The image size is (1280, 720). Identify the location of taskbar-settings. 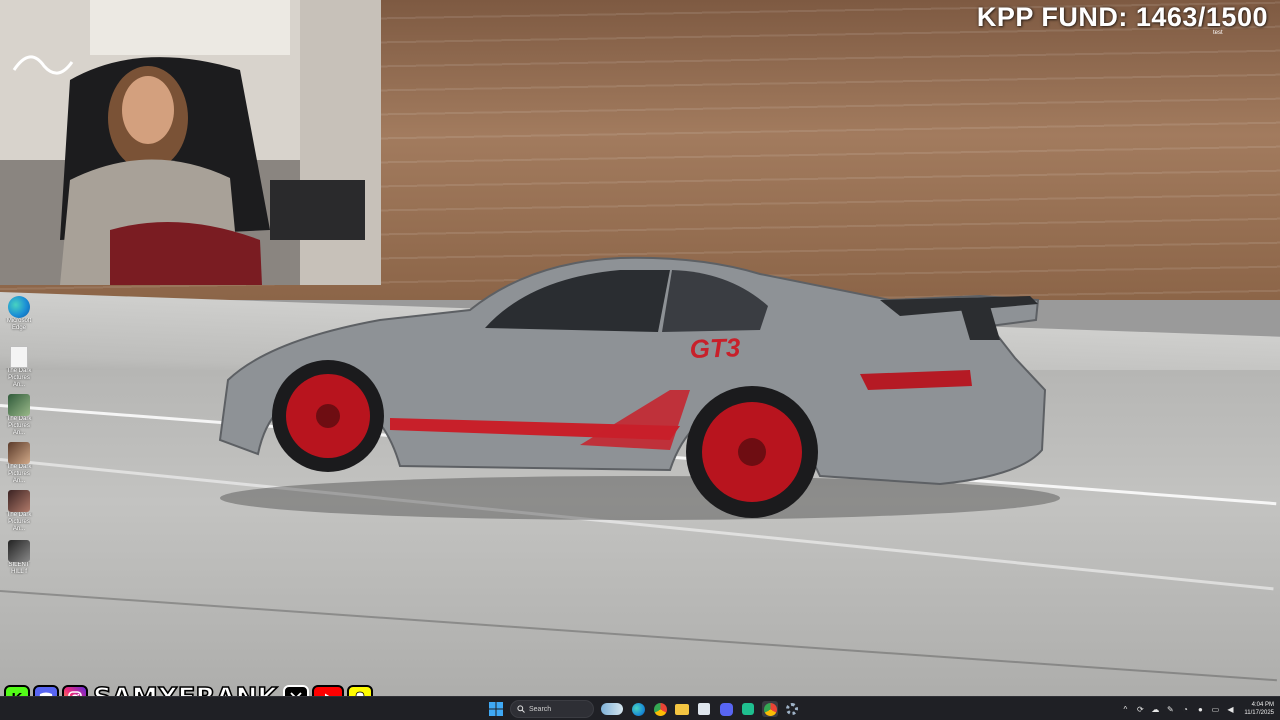
(792, 709).